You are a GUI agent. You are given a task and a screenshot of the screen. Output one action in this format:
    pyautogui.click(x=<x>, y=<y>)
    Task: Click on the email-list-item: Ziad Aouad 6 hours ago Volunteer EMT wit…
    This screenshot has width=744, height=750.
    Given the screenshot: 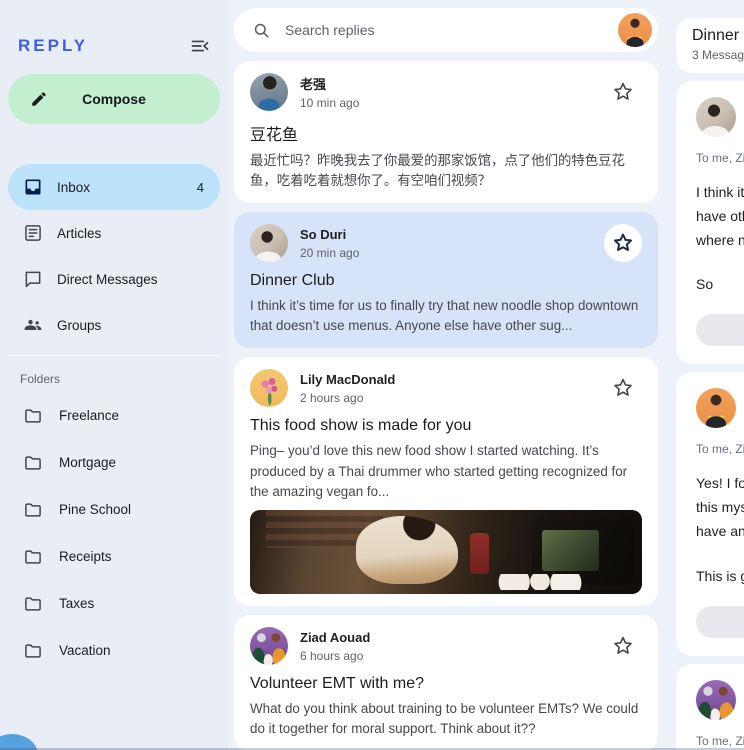 What is the action you would take?
    pyautogui.click(x=446, y=682)
    